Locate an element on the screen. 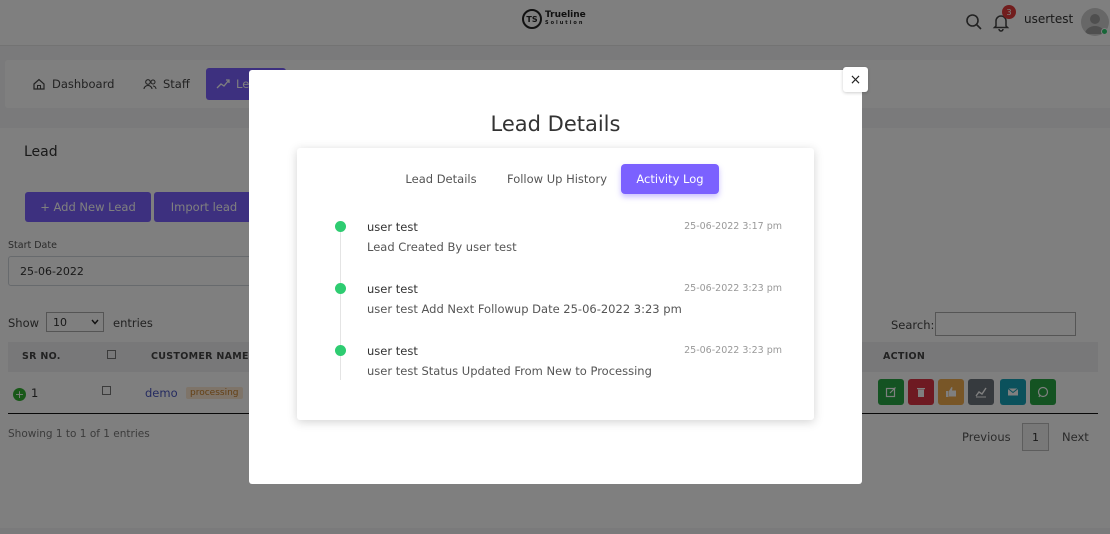 This screenshot has width=1110, height=534. tab-lead-details: Lead Details is located at coordinates (441, 179).